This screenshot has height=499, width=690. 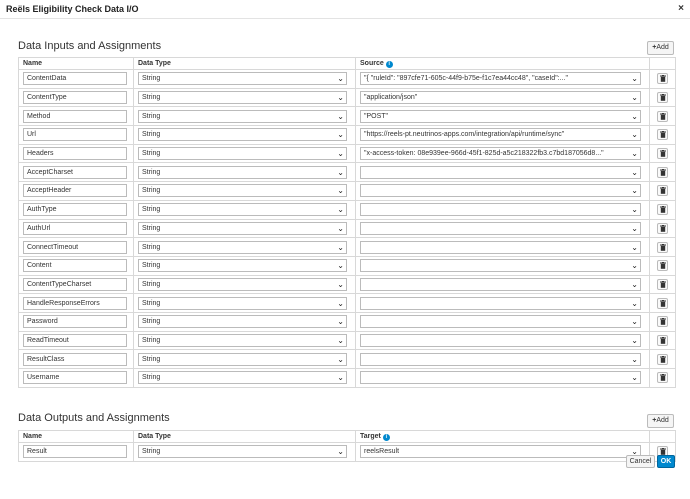 What do you see at coordinates (75, 210) in the screenshot?
I see `name-input: AuthType` at bounding box center [75, 210].